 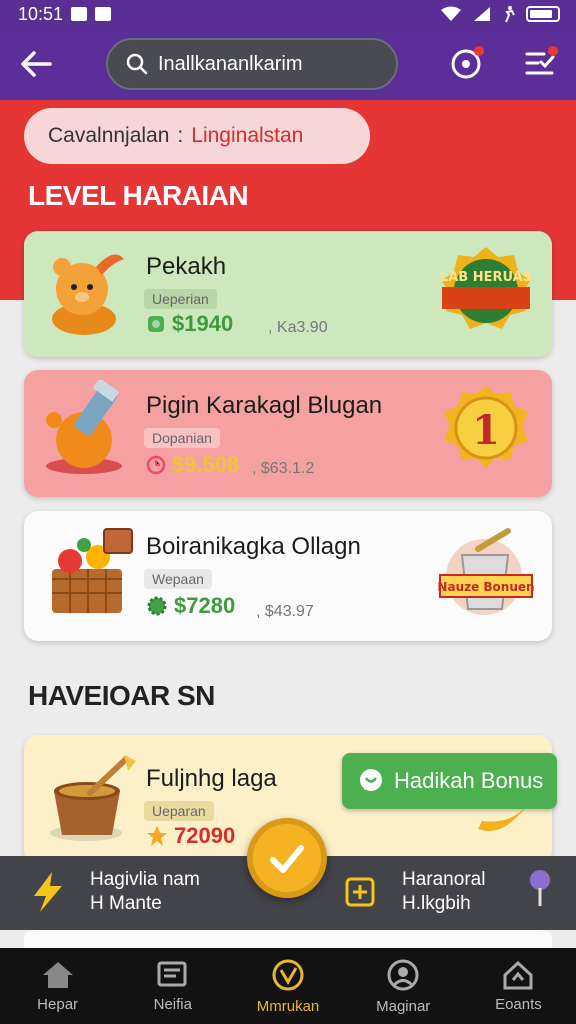 What do you see at coordinates (203, 323) in the screenshot?
I see `price-value: $1940` at bounding box center [203, 323].